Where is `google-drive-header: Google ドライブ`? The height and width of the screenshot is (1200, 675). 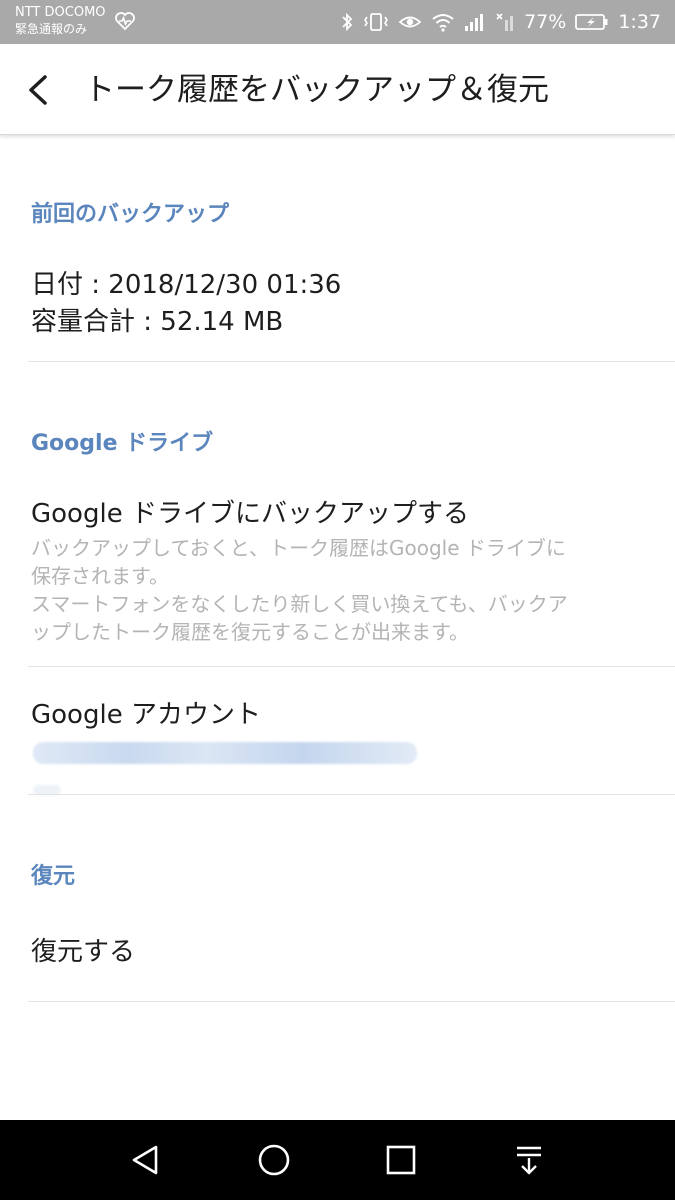 google-drive-header: Google ドライブ is located at coordinates (122, 443).